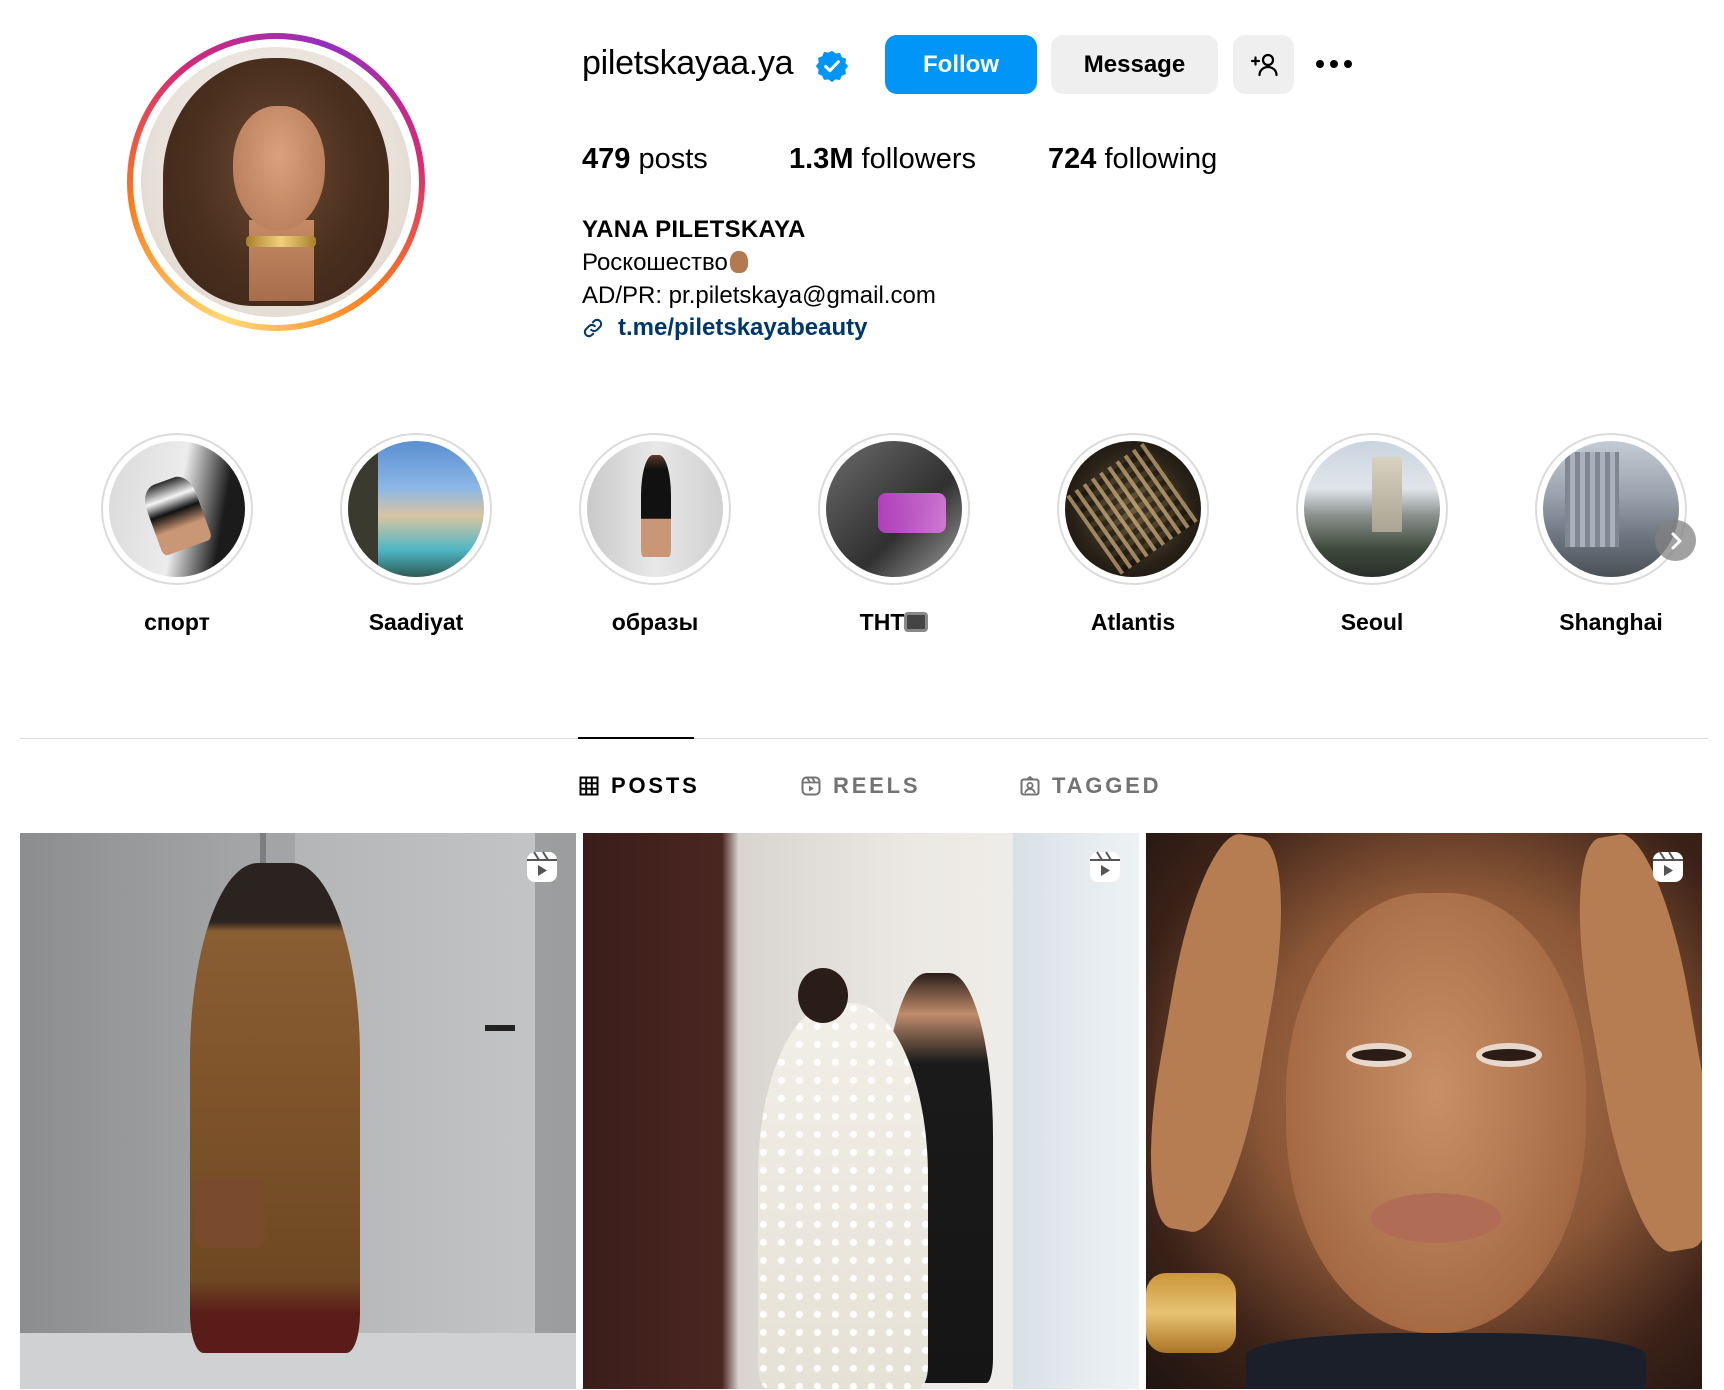 Image resolution: width=1724 pixels, height=1390 pixels. Describe the element at coordinates (882, 622) in the screenshot. I see `highlight-label-text: ТНТ` at that location.